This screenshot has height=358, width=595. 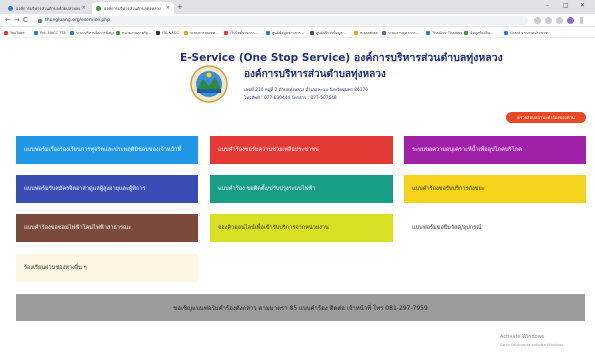 What do you see at coordinates (522, 337) in the screenshot?
I see `activate-windows-title: Activate Windows` at bounding box center [522, 337].